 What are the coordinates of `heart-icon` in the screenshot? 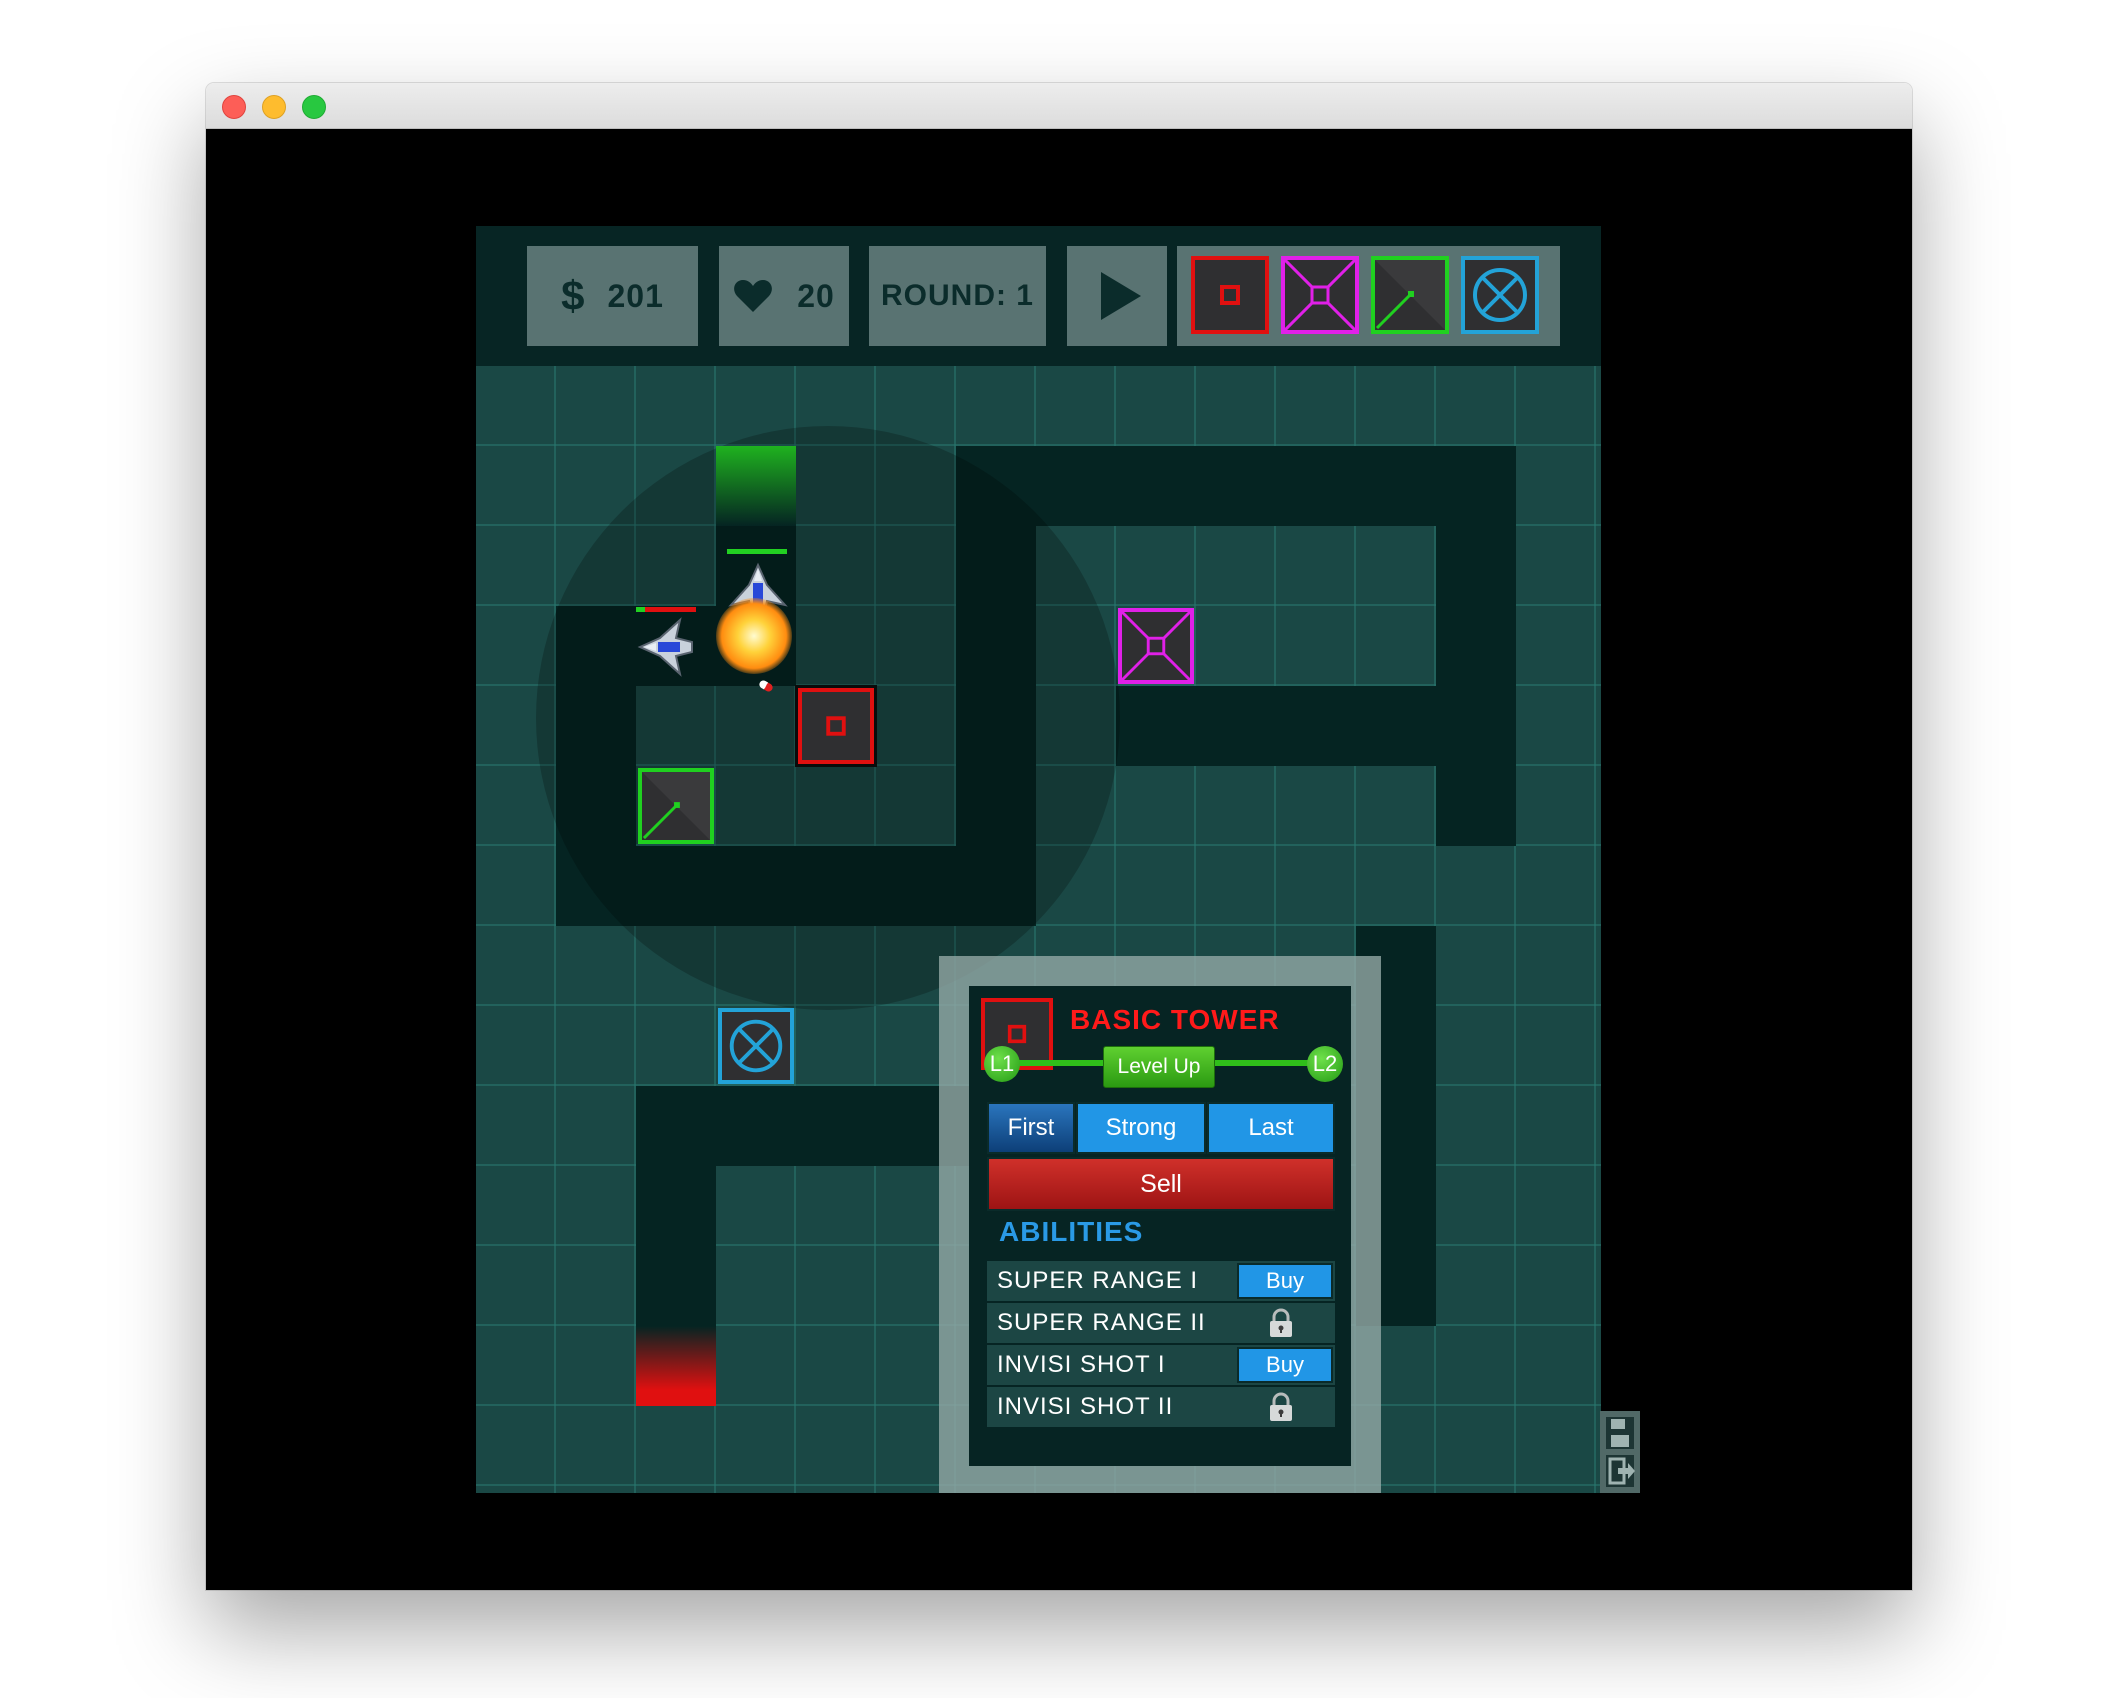 It's located at (753, 296).